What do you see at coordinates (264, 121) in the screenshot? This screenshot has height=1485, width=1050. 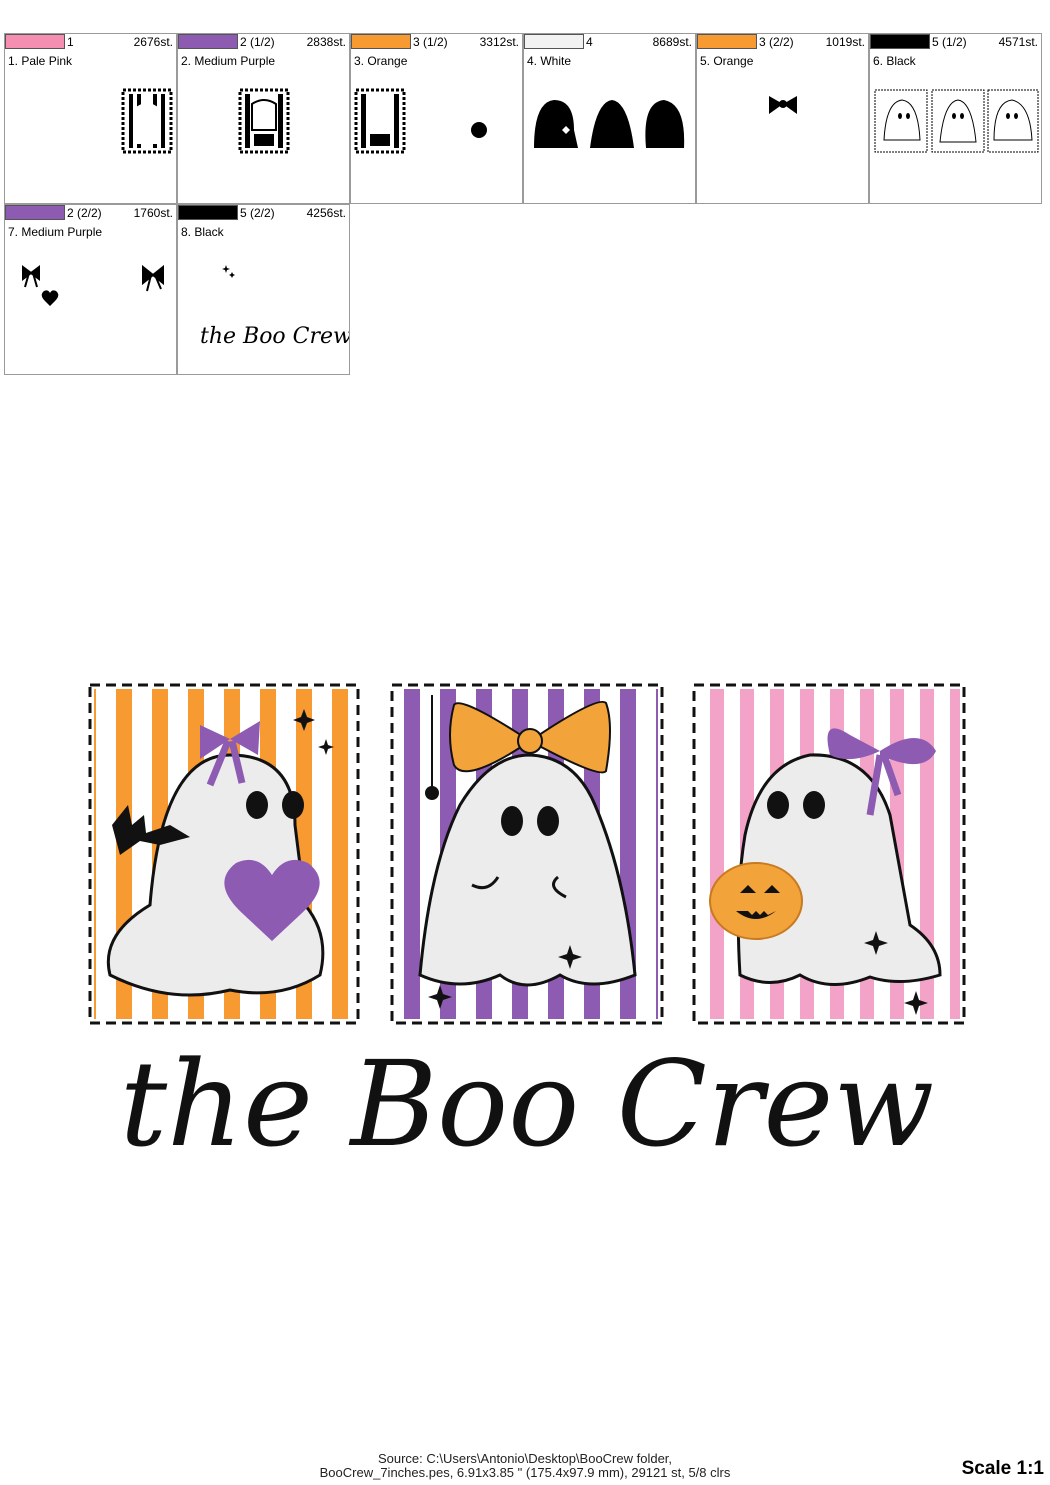 I see `thumbnail-purple-frame` at bounding box center [264, 121].